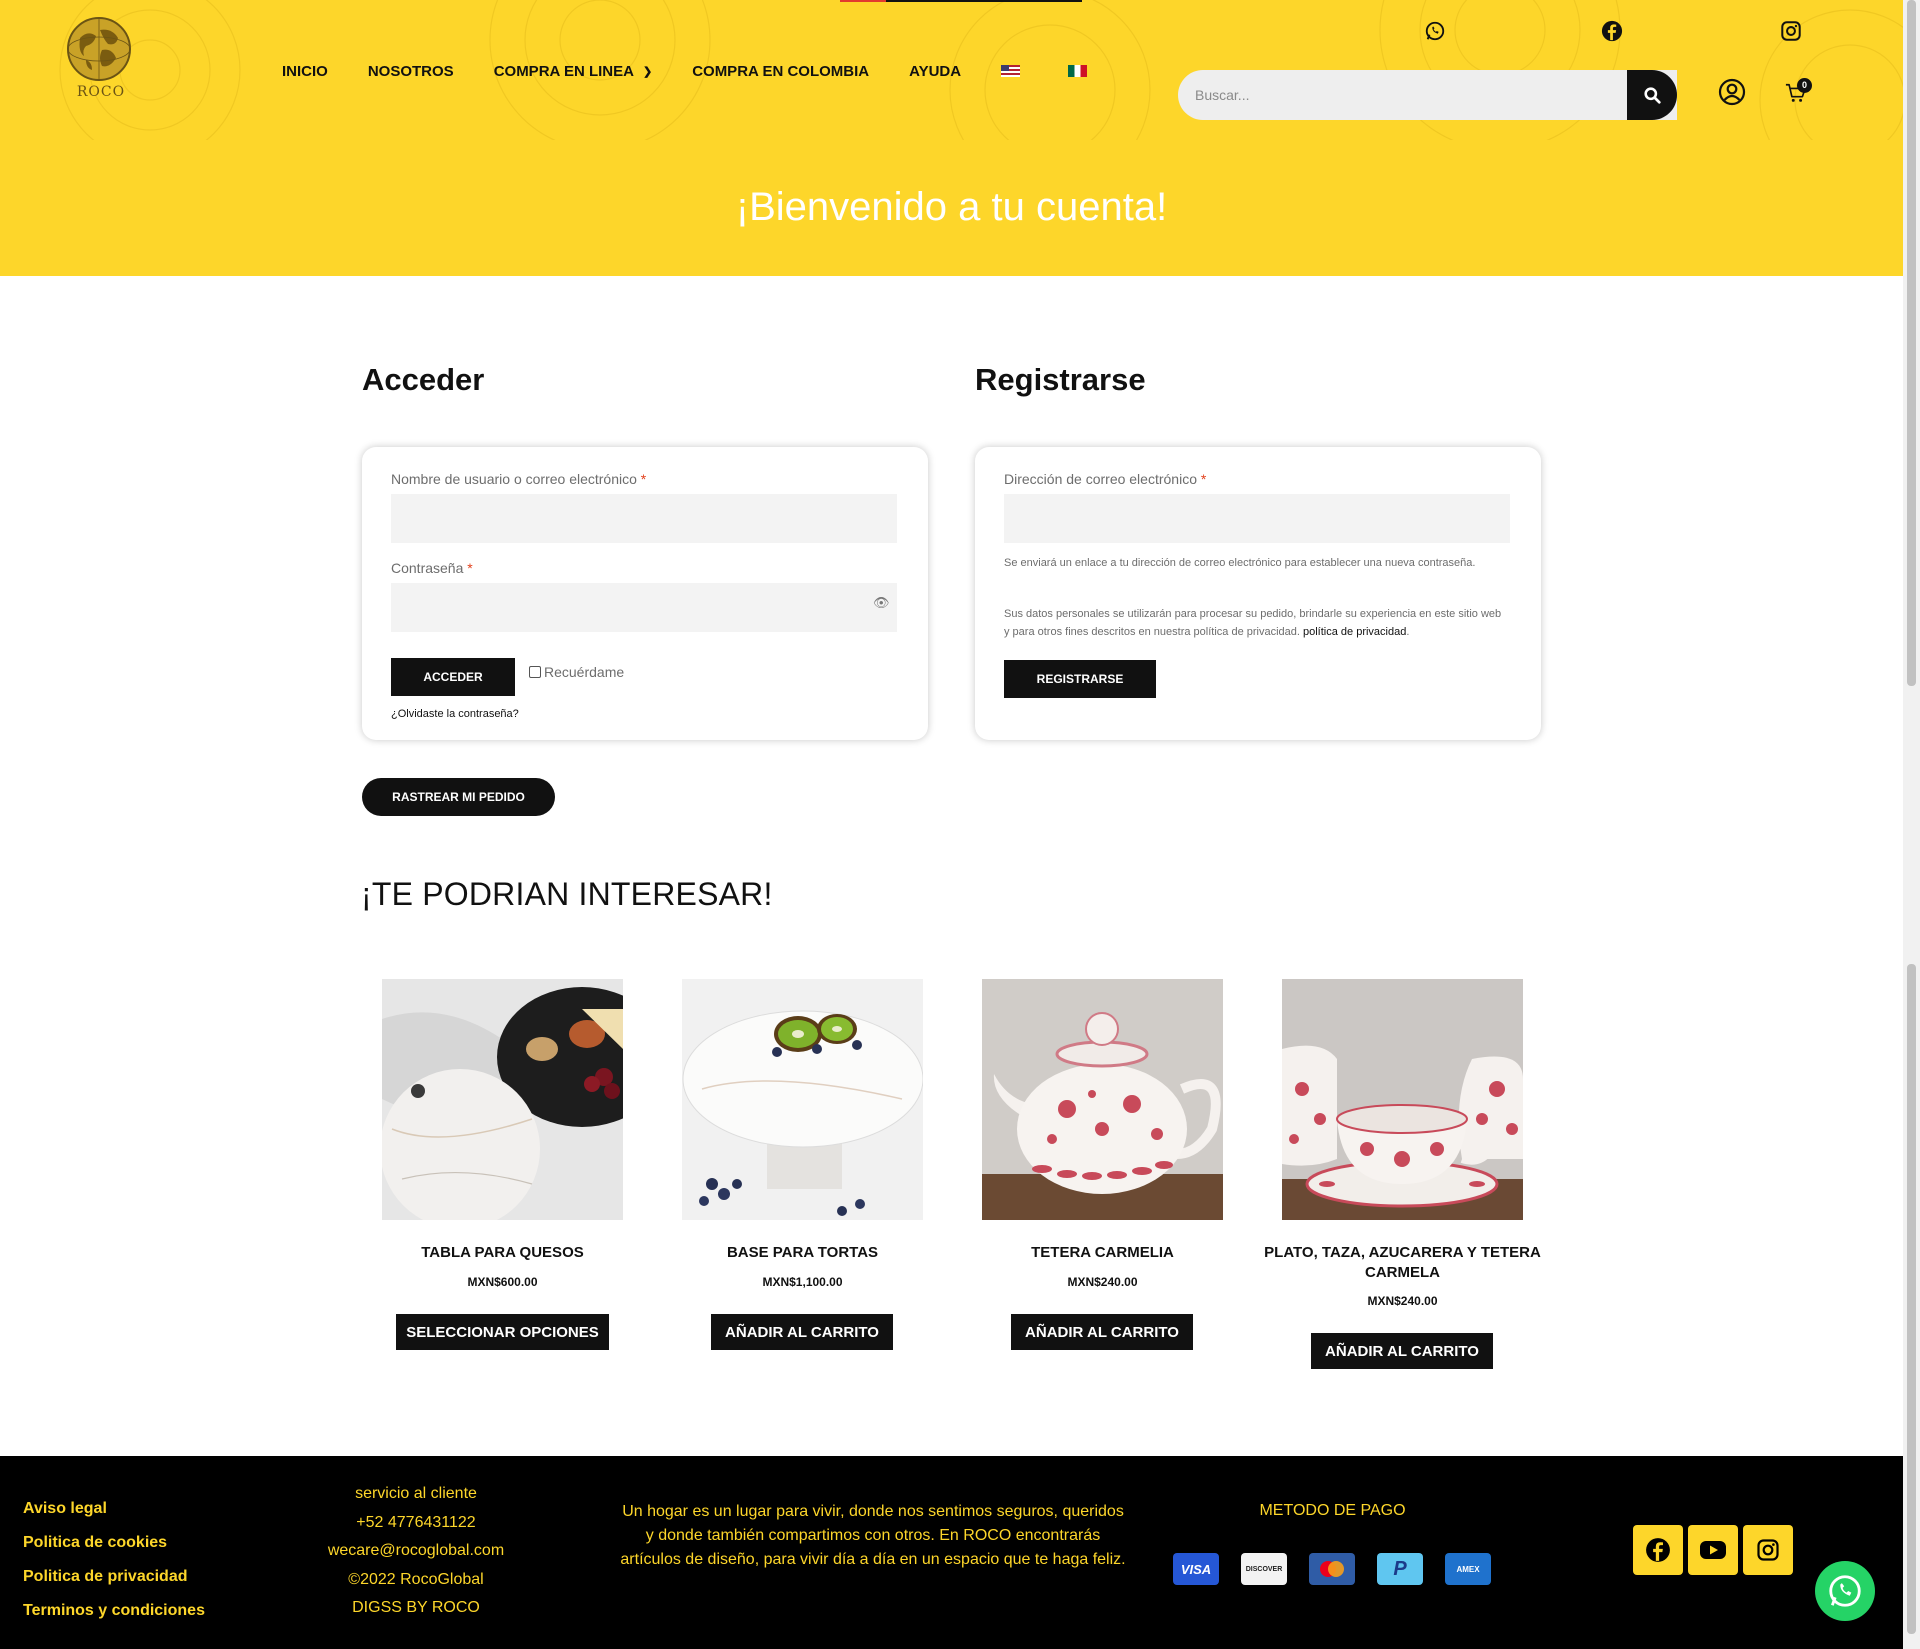 This screenshot has height=1649, width=1920. I want to click on payment-methods: VISA DISCOVER mastercard P AMEX, so click(1343, 1569).